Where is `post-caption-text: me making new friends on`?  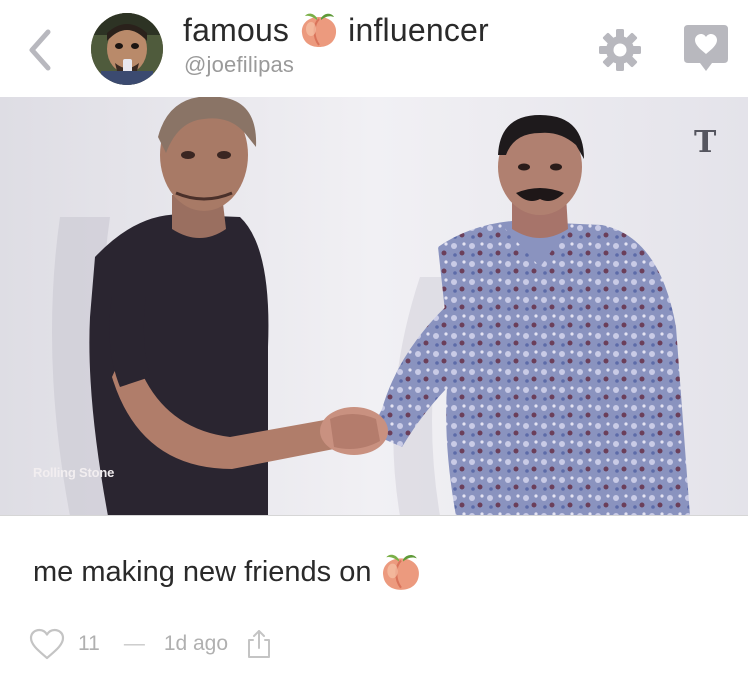
post-caption-text: me making new friends on is located at coordinates (202, 571).